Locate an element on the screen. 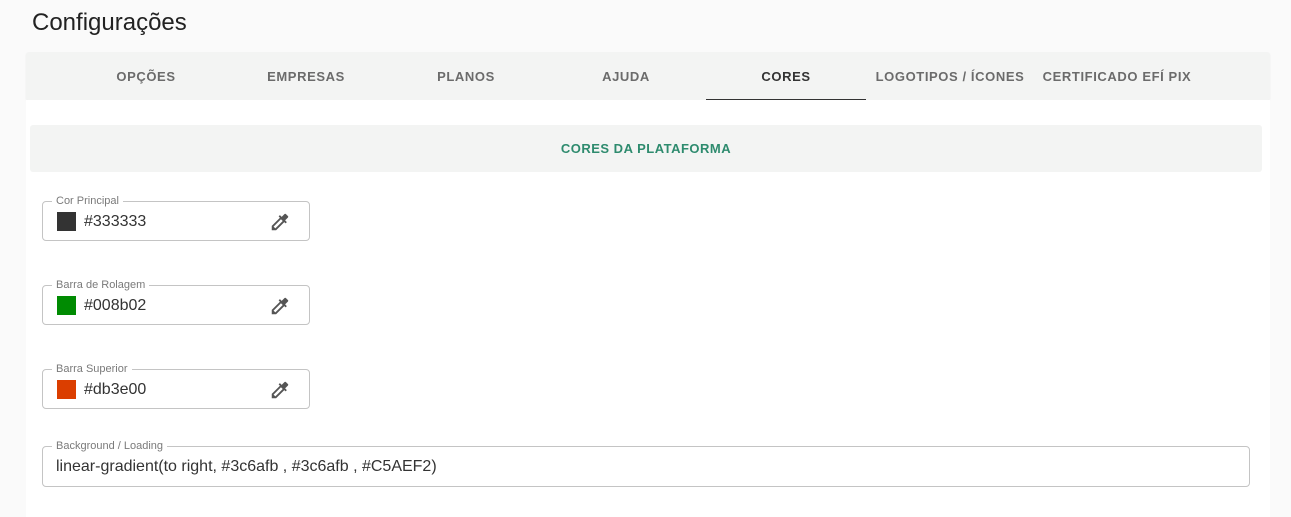  scrollbar-color-swatch is located at coordinates (66, 305).